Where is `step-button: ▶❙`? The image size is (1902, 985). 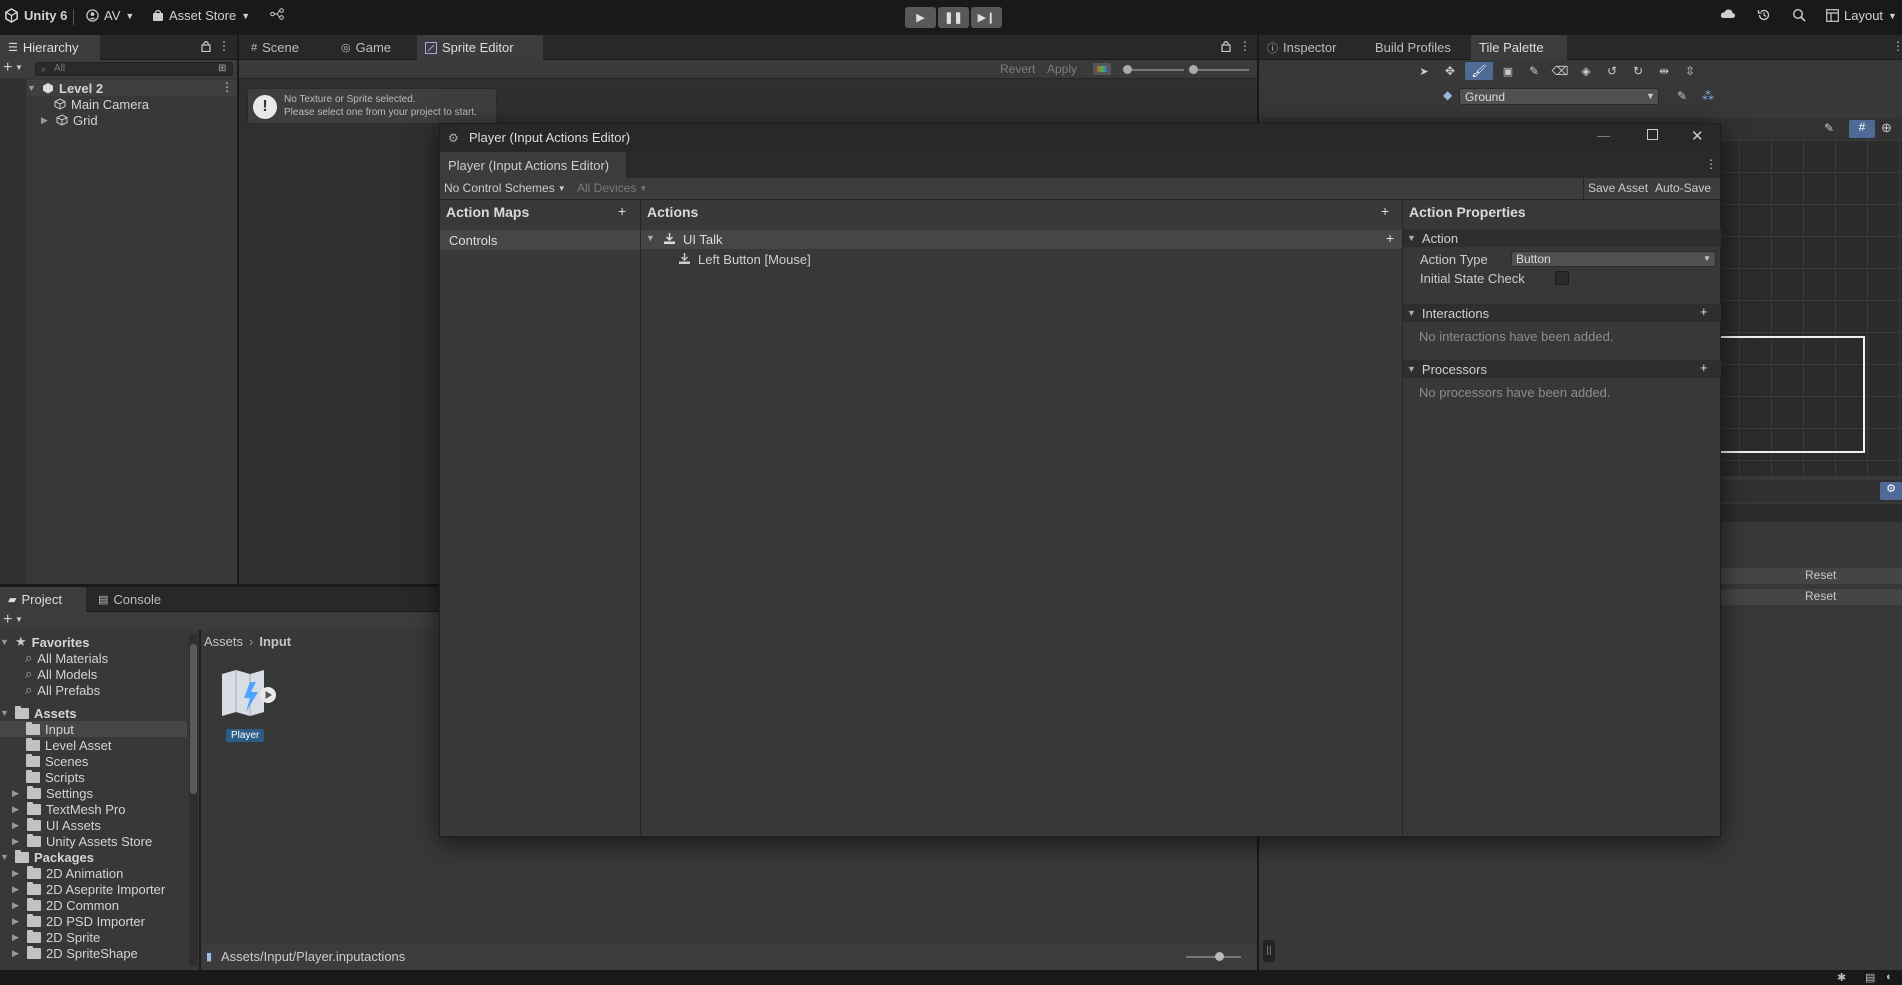 step-button: ▶❙ is located at coordinates (986, 17).